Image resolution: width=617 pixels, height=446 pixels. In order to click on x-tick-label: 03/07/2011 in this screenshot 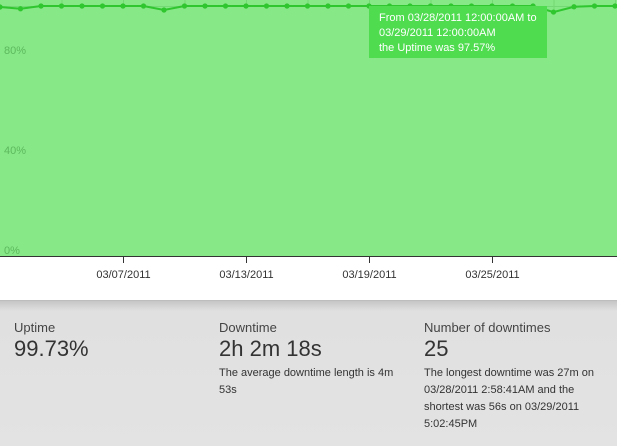, I will do `click(123, 275)`.